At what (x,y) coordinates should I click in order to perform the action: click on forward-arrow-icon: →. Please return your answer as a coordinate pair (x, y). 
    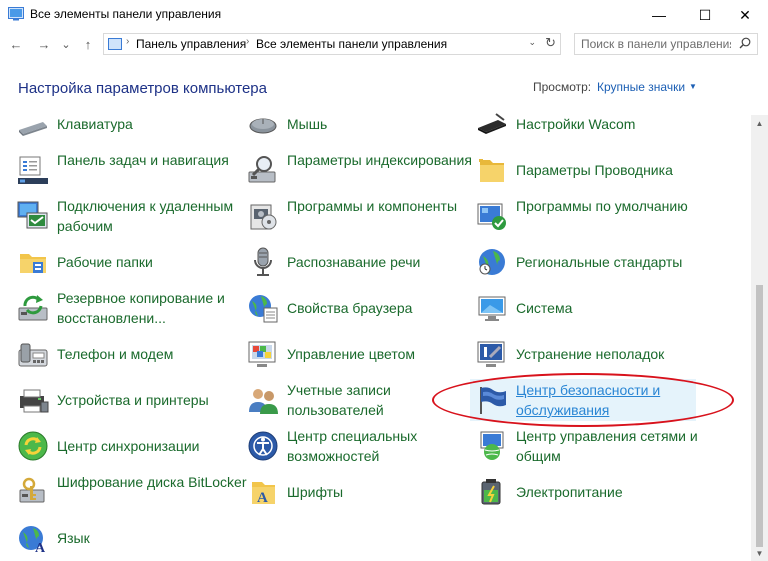
    Looking at the image, I should click on (44, 44).